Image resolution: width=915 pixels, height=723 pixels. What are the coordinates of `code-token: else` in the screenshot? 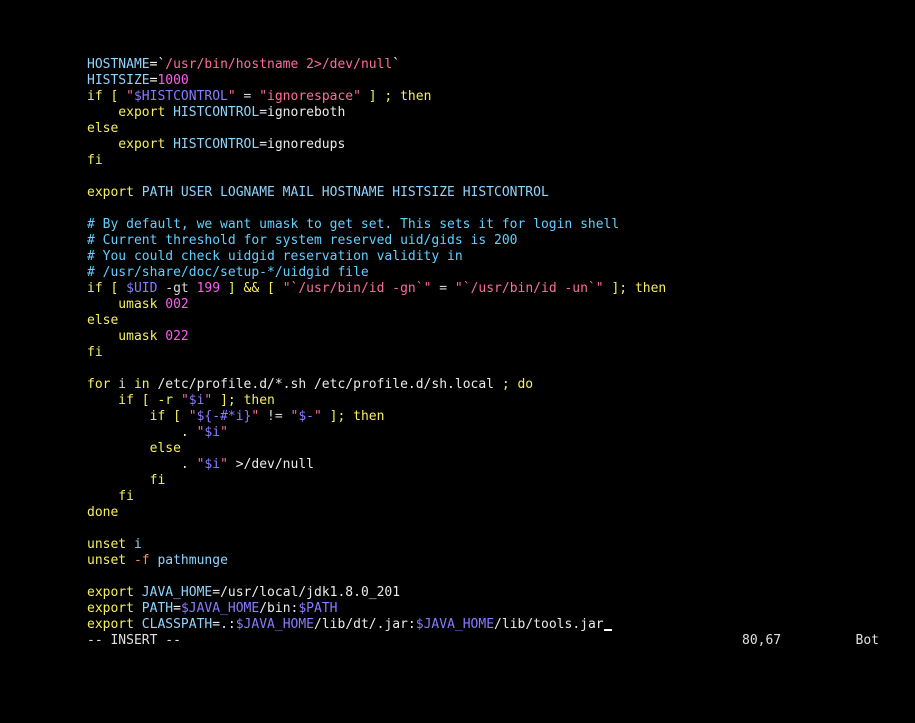 It's located at (103, 128).